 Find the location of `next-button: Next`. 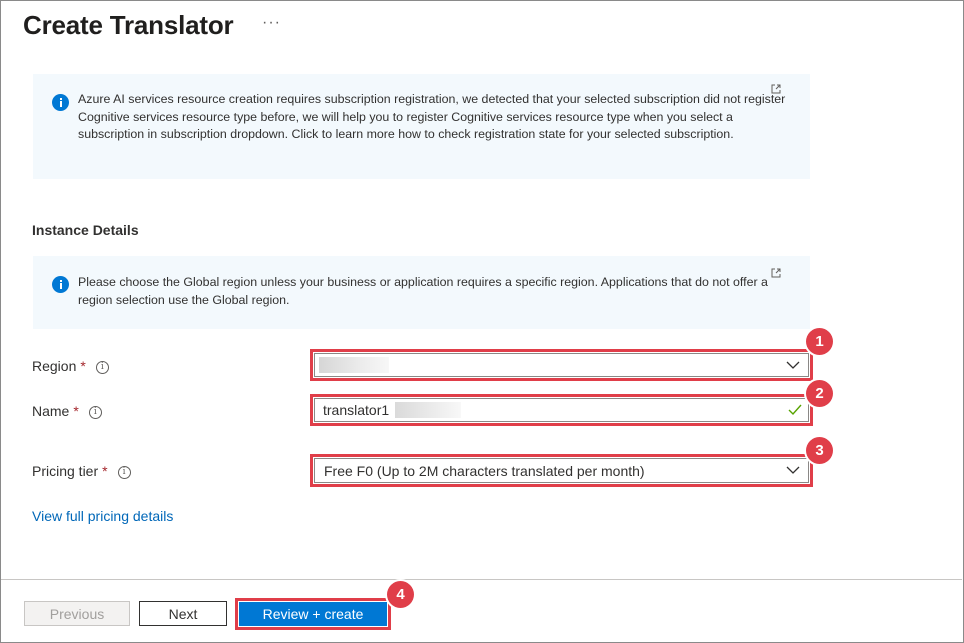

next-button: Next is located at coordinates (183, 613).